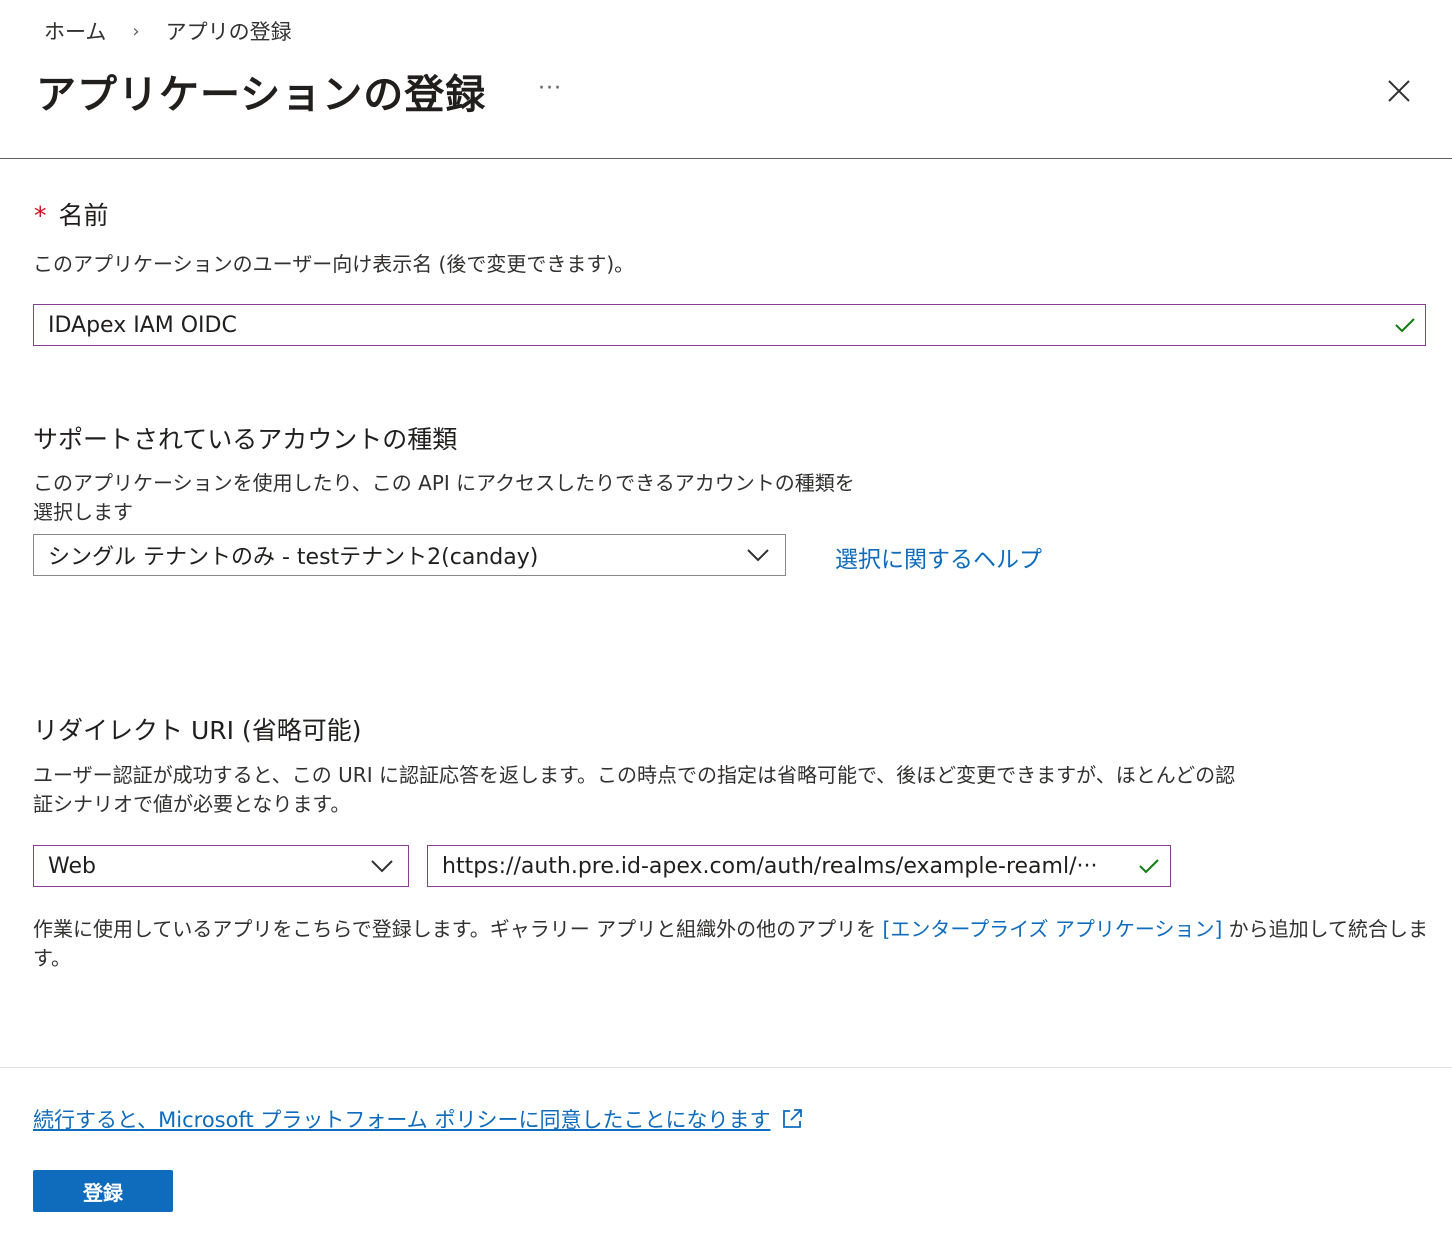 The width and height of the screenshot is (1452, 1234). I want to click on redirect-uri-title: リダイレクト URI (省略可能), so click(197, 730).